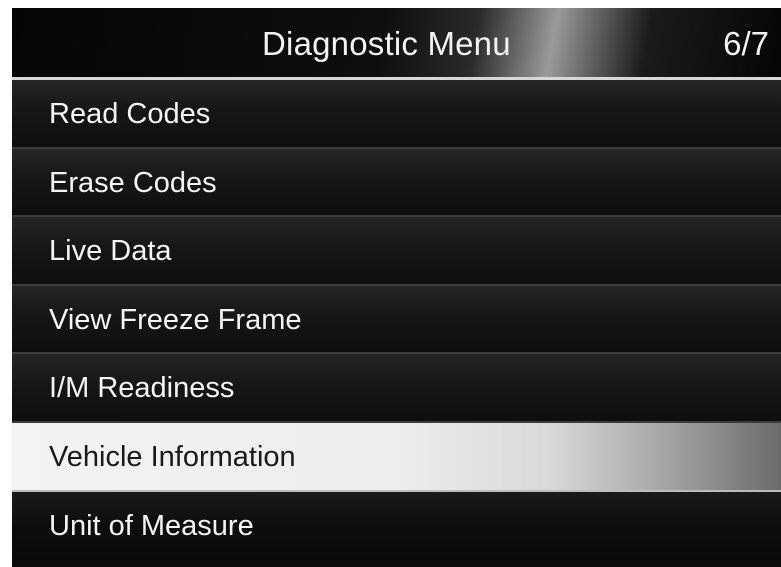  What do you see at coordinates (175, 319) in the screenshot?
I see `menu-item-label: View Freeze Frame` at bounding box center [175, 319].